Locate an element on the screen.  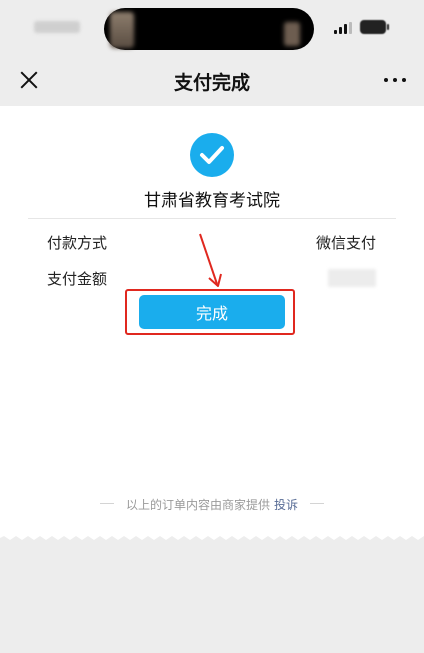
status-bar is located at coordinates (212, 28).